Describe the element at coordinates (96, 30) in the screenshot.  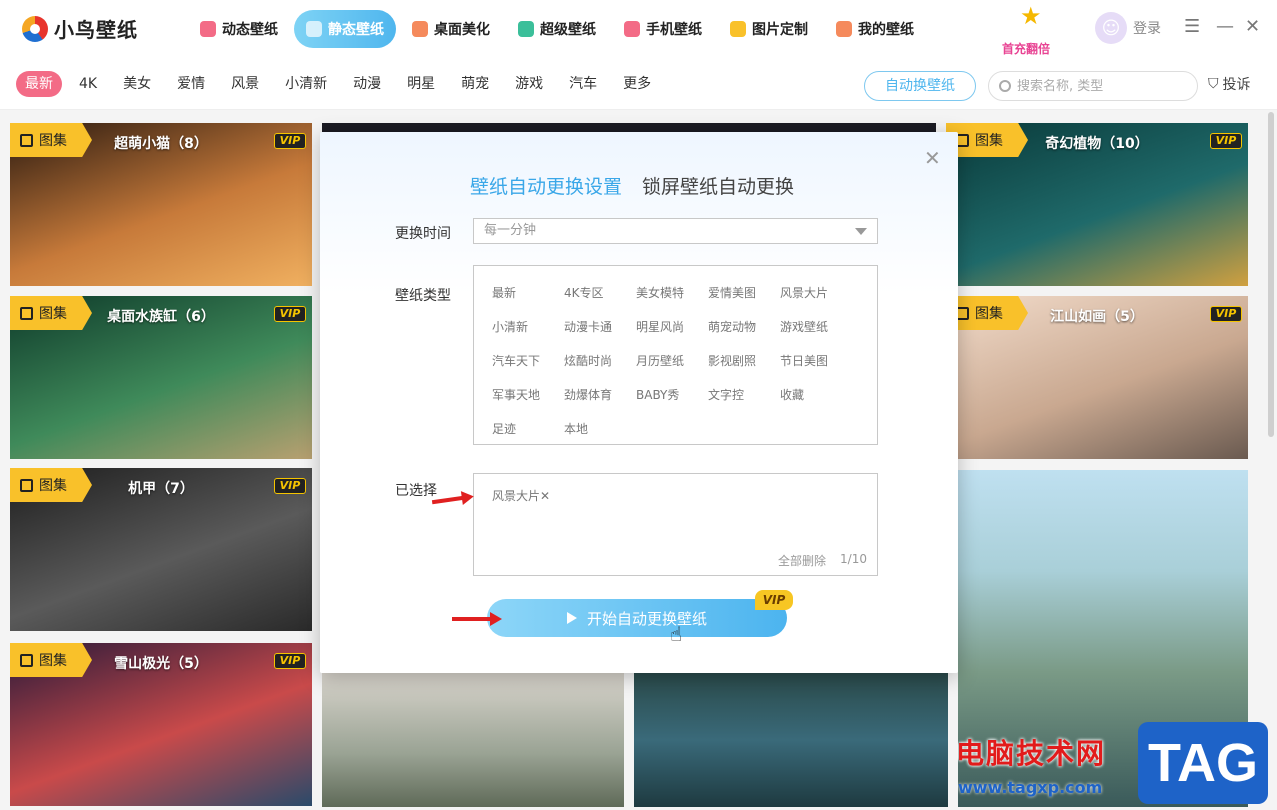
I see `app-title: 小鸟壁纸` at that location.